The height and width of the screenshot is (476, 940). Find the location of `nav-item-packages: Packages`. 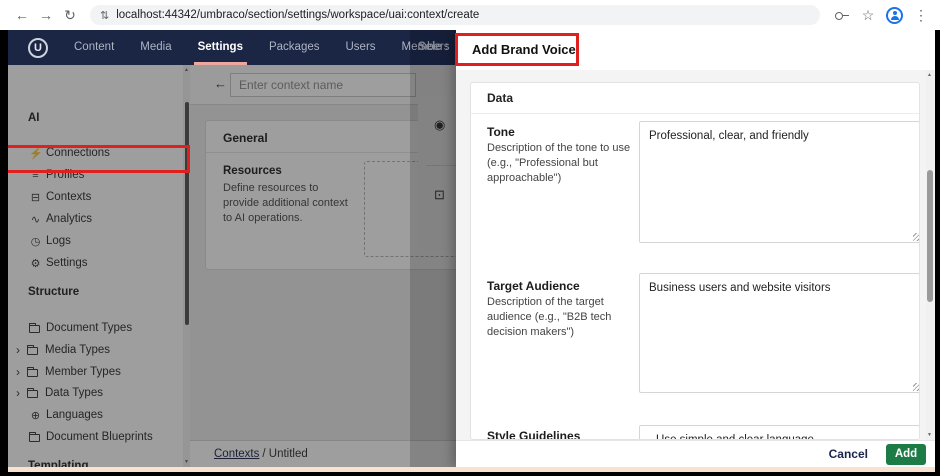

nav-item-packages: Packages is located at coordinates (294, 47).